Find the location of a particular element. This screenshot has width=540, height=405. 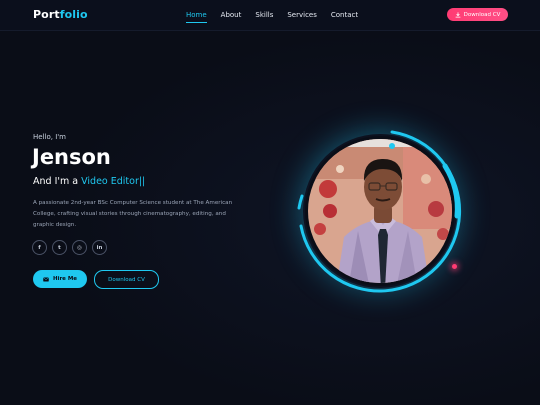

hero-role: And I'm a Video Editor|| is located at coordinates (89, 181).